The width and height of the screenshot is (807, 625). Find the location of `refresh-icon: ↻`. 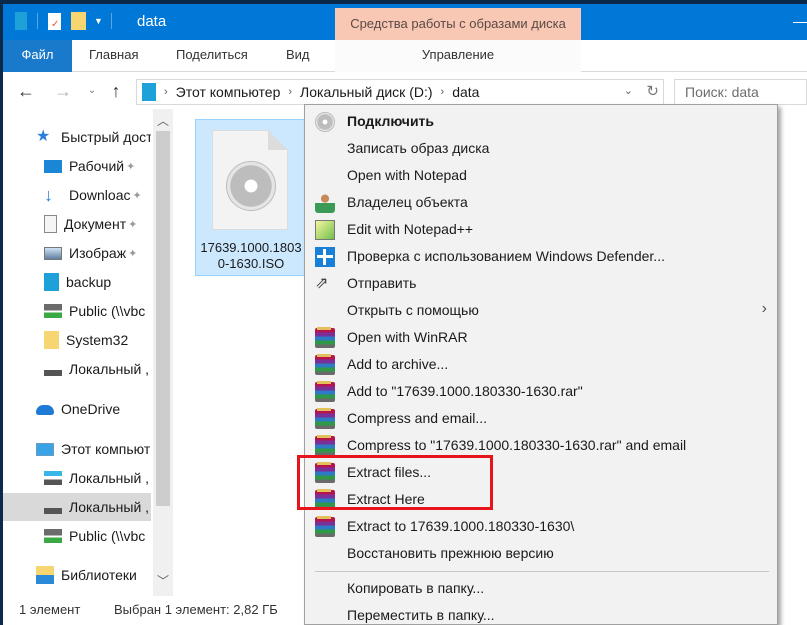

refresh-icon: ↻ is located at coordinates (652, 91).